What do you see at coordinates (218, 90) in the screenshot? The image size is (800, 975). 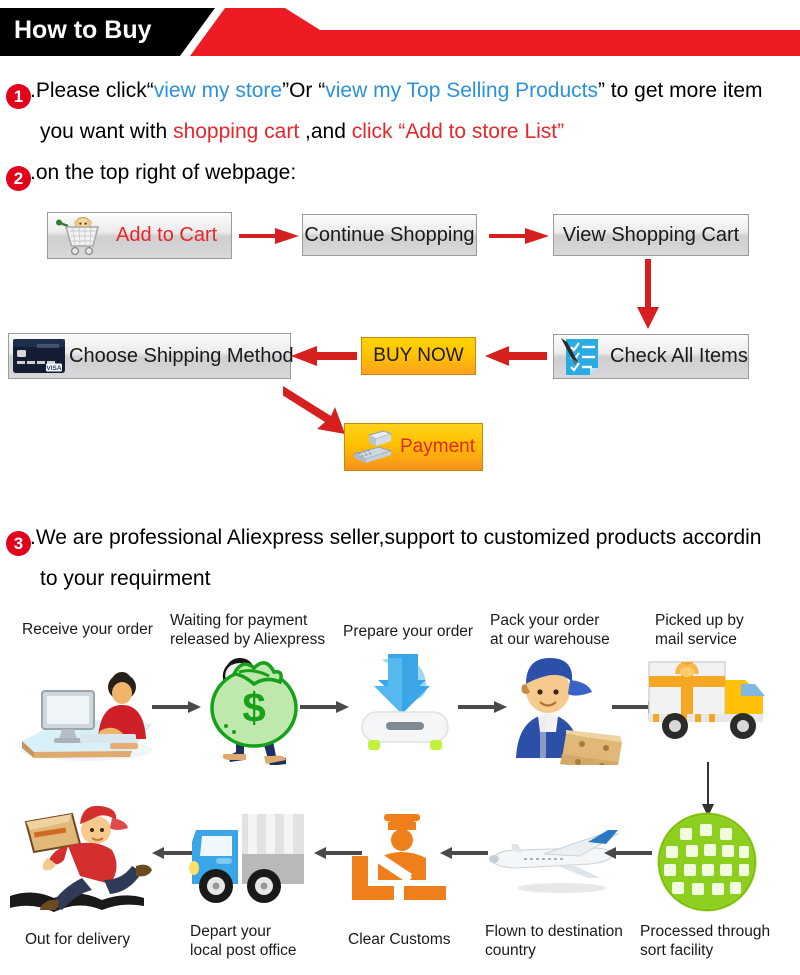 I see `link-view-my-store: view my store` at bounding box center [218, 90].